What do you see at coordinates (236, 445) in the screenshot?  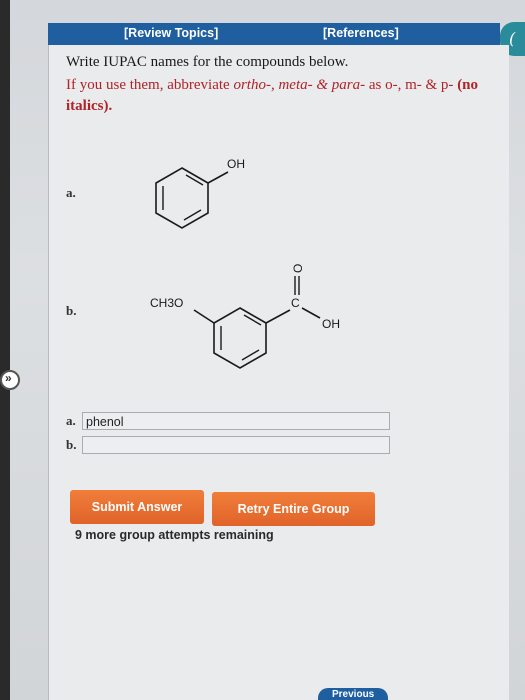 I see `answer-b-input` at bounding box center [236, 445].